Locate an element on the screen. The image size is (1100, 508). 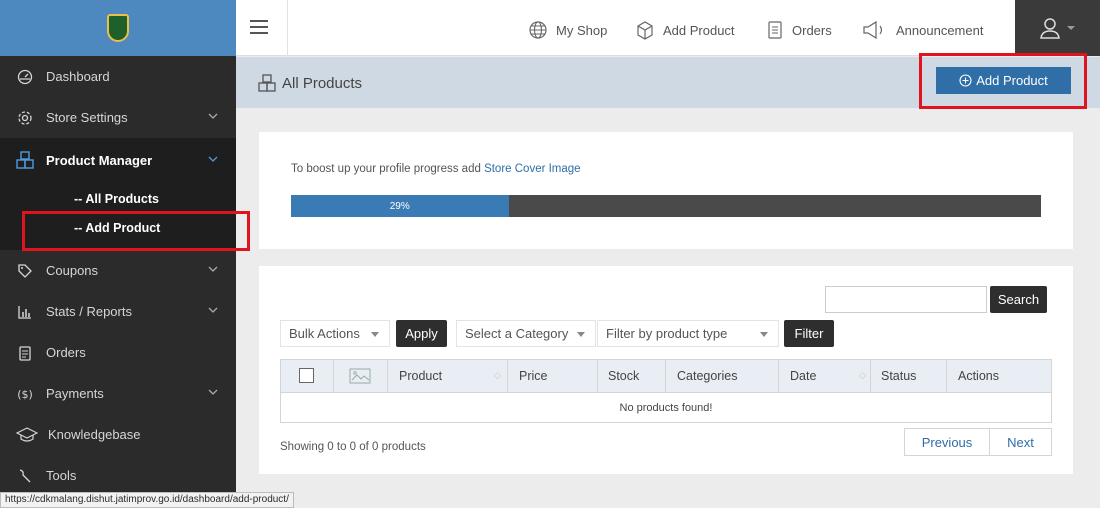
page-title-text: All Products is located at coordinates (322, 83).